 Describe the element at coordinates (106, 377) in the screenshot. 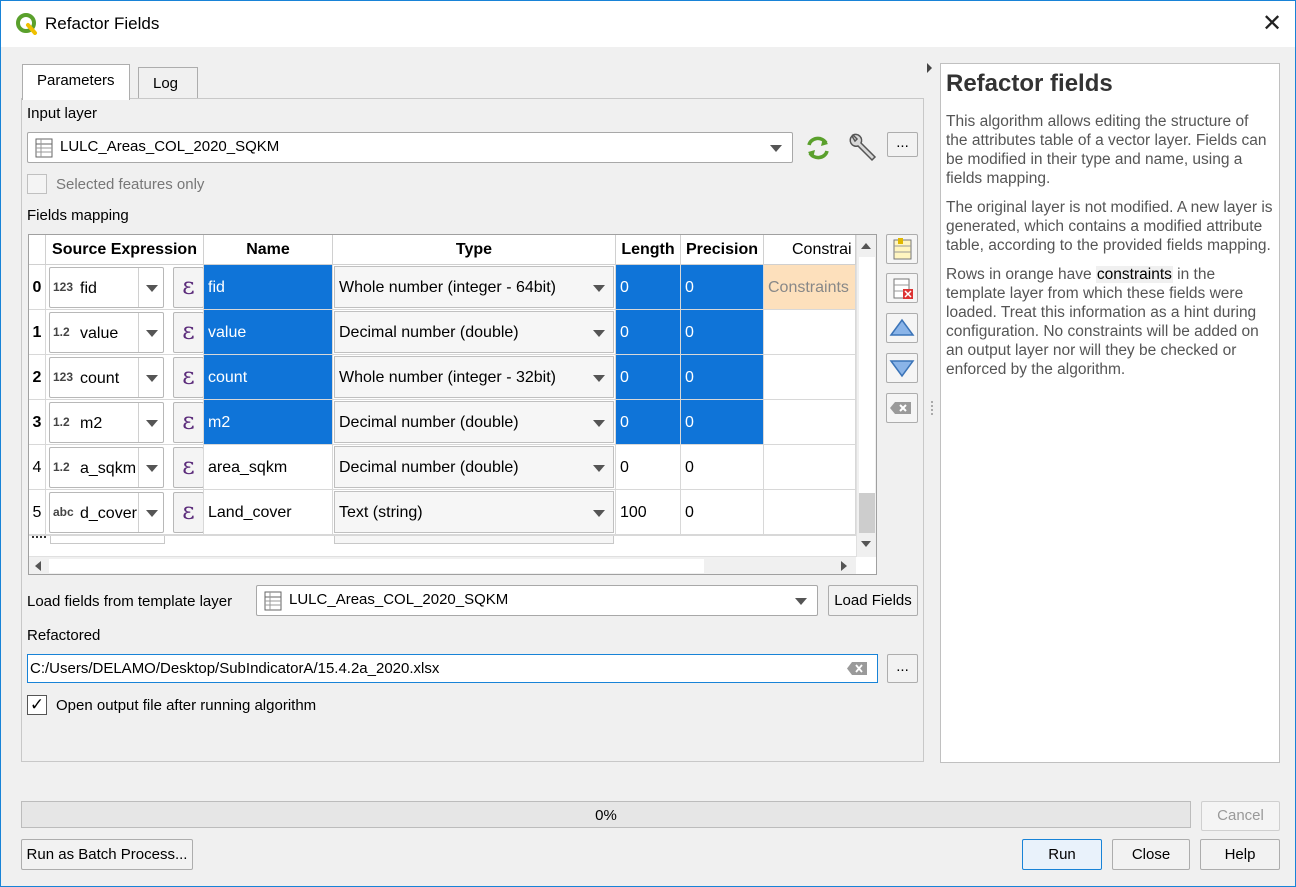

I see `source-field-combo: 123 count` at that location.